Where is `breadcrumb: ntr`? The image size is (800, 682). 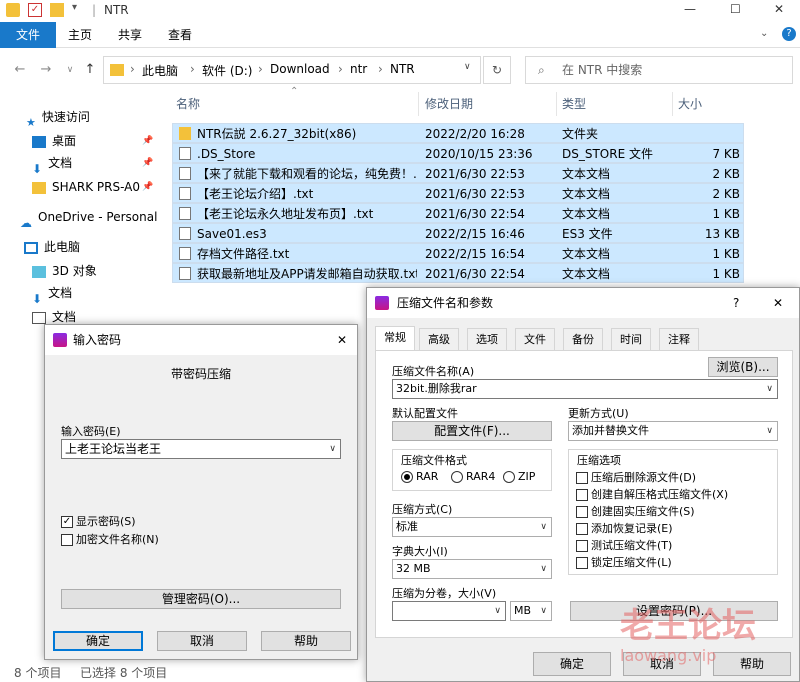 breadcrumb: ntr is located at coordinates (358, 69).